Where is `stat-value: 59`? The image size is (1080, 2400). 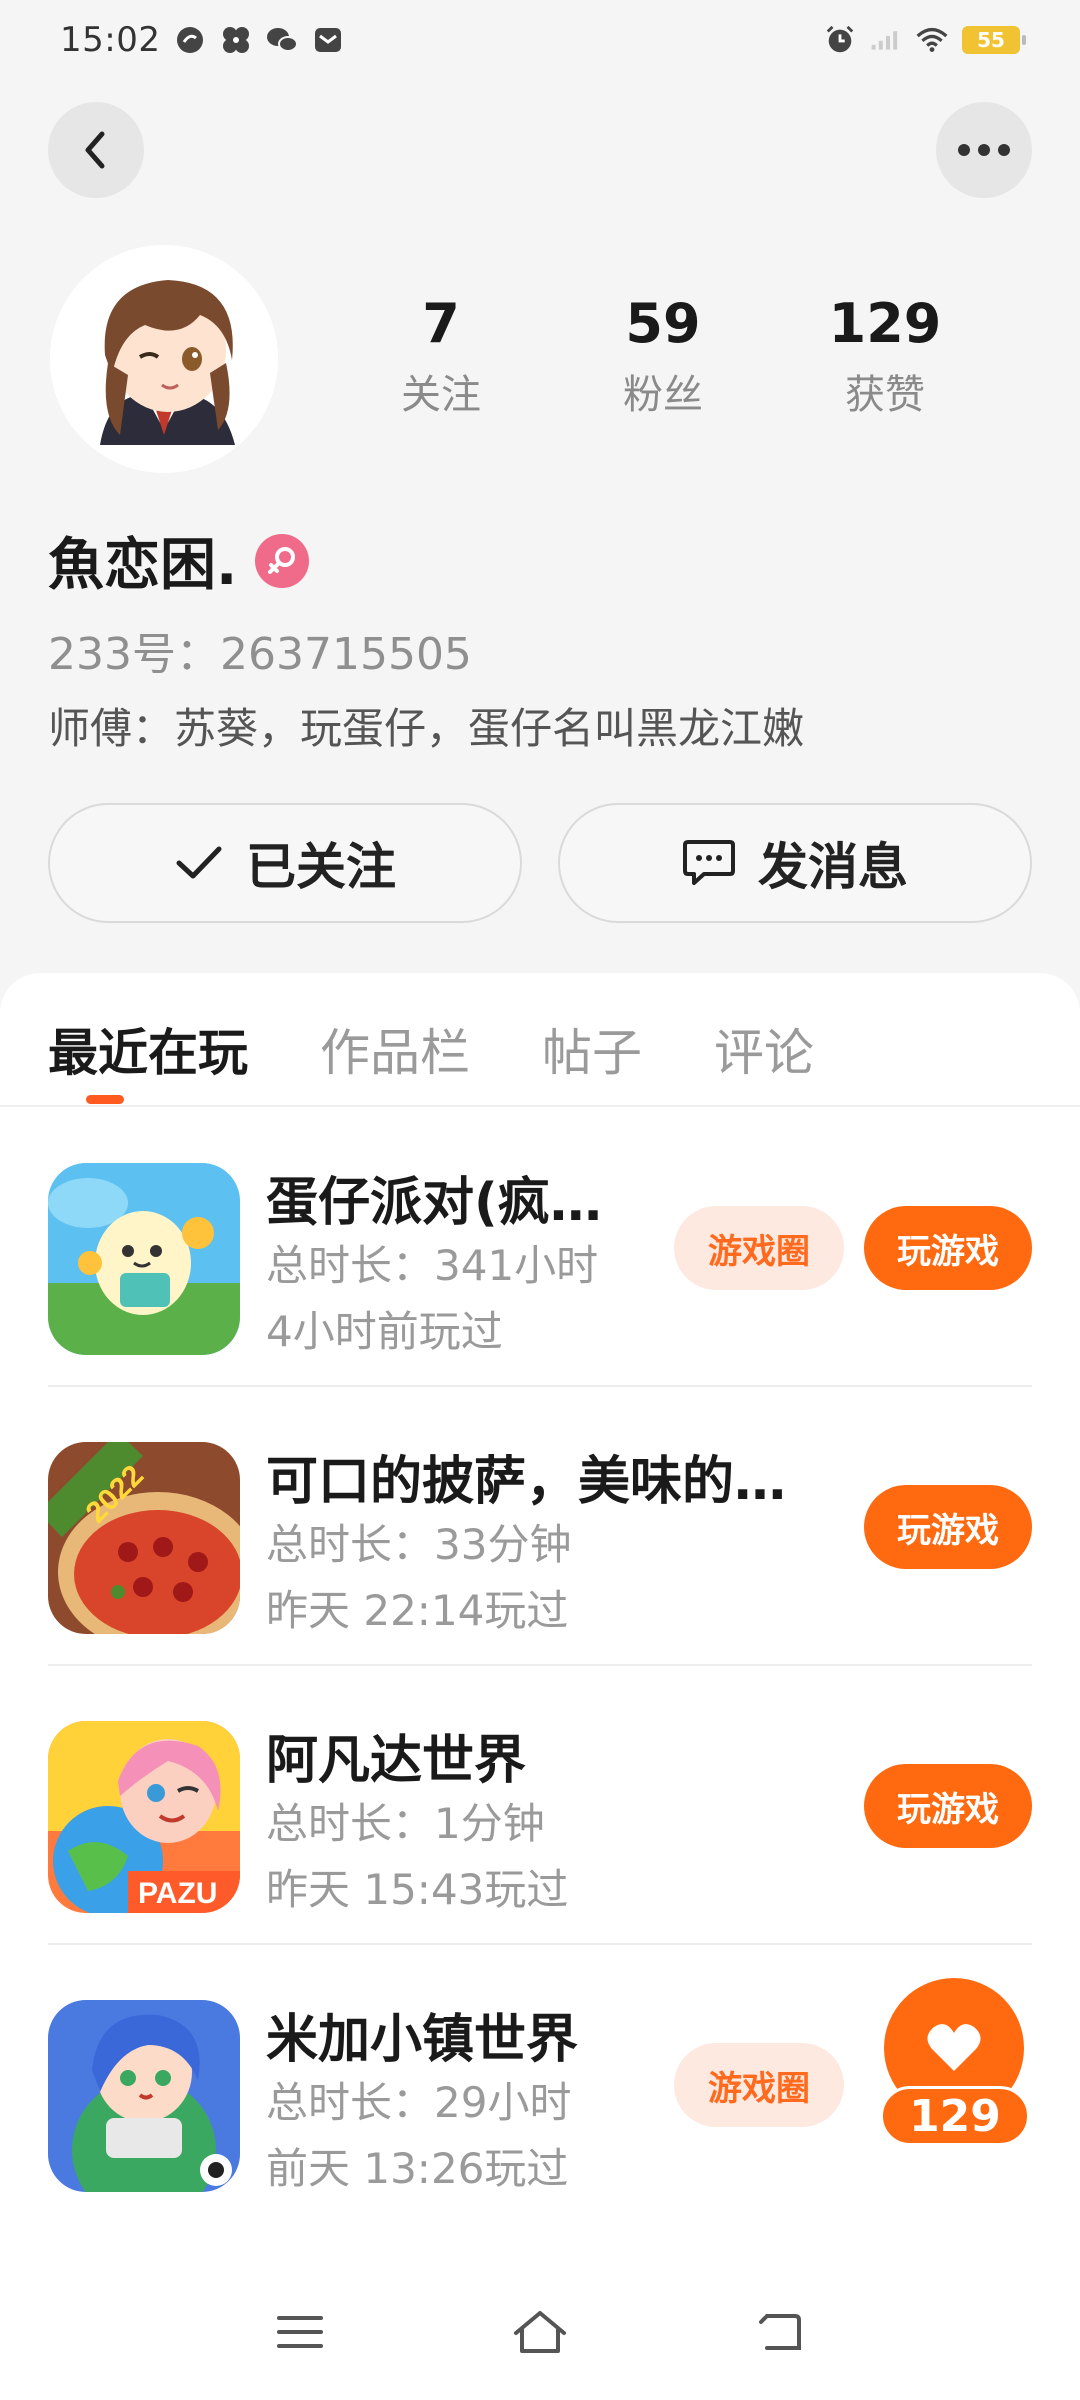 stat-value: 59 is located at coordinates (663, 323).